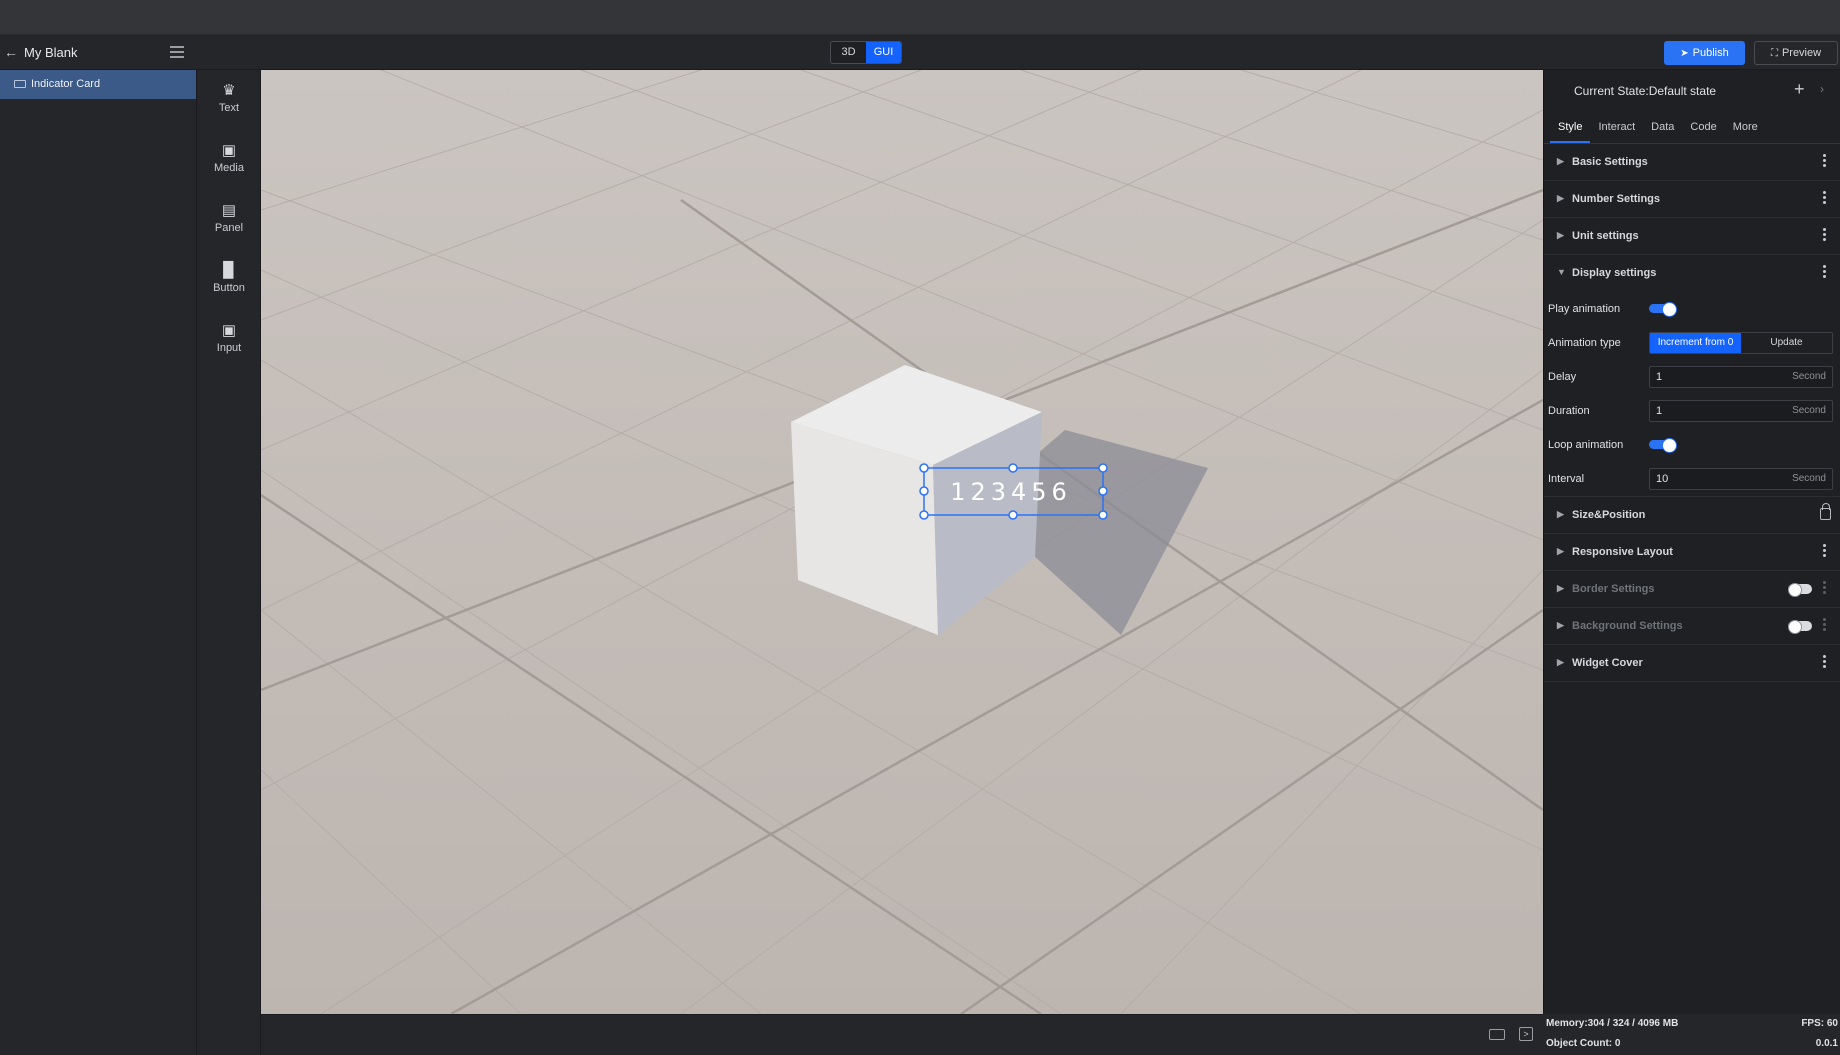 Image resolution: width=1840 pixels, height=1055 pixels. I want to click on section-title: Number Settings, so click(1616, 199).